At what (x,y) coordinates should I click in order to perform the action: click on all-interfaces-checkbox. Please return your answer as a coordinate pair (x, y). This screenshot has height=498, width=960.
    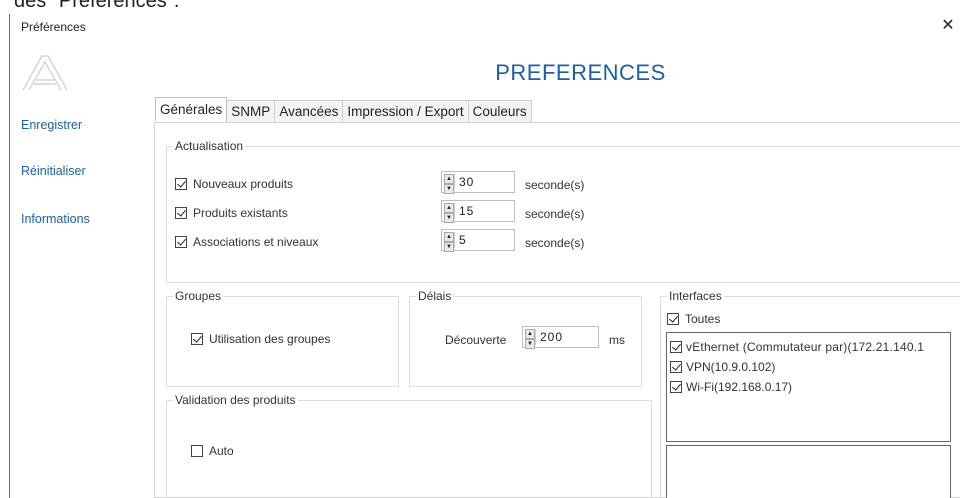
    Looking at the image, I should click on (673, 319).